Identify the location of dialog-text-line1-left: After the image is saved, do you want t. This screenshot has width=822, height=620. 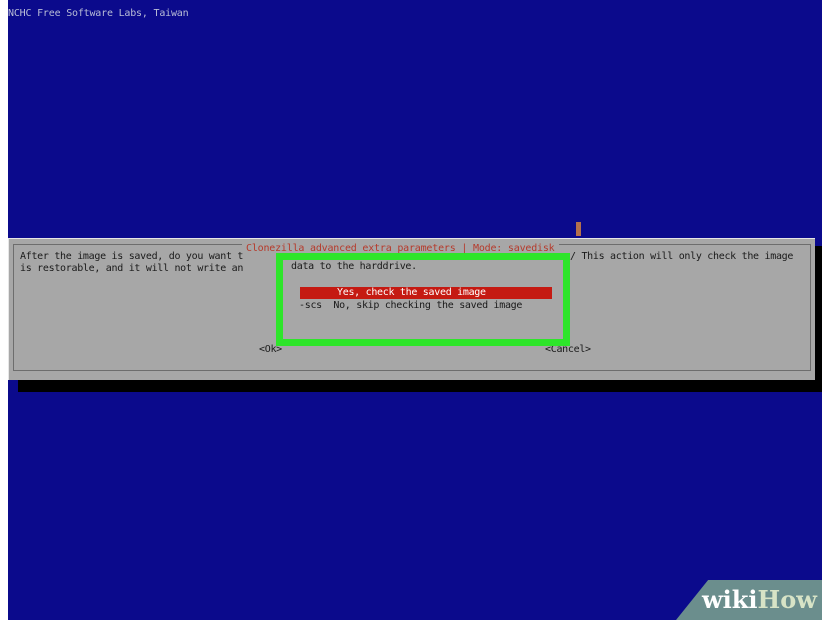
(132, 256).